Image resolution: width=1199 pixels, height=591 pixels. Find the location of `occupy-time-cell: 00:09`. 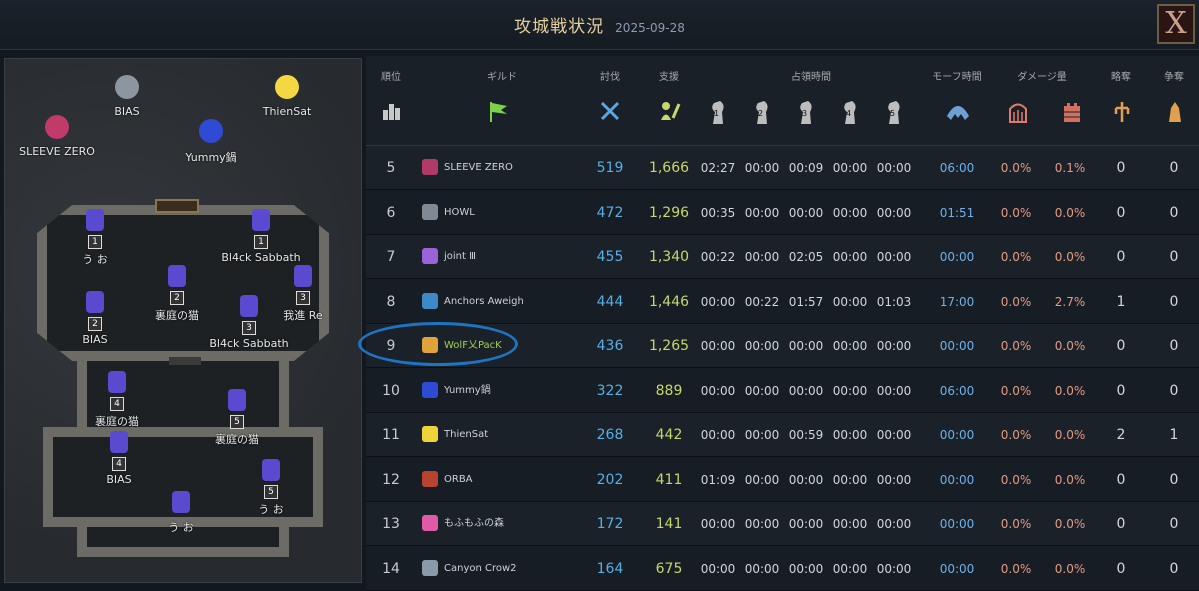

occupy-time-cell: 00:09 is located at coordinates (806, 168).